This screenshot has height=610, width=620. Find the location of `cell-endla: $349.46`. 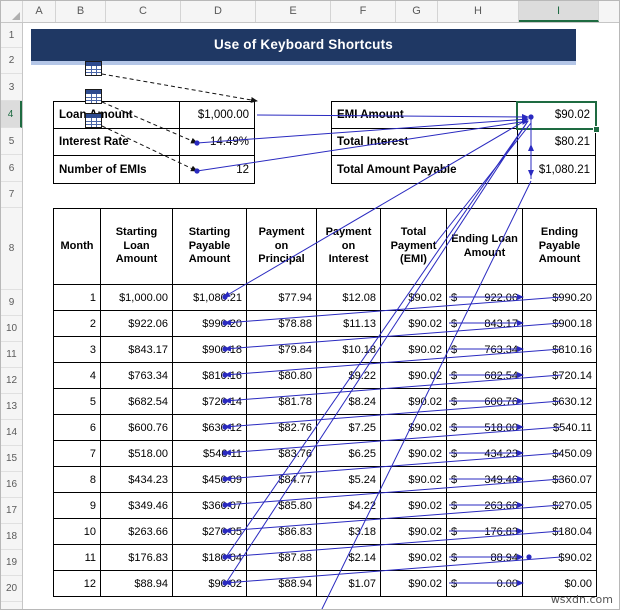

cell-endla: $349.46 is located at coordinates (484, 479).